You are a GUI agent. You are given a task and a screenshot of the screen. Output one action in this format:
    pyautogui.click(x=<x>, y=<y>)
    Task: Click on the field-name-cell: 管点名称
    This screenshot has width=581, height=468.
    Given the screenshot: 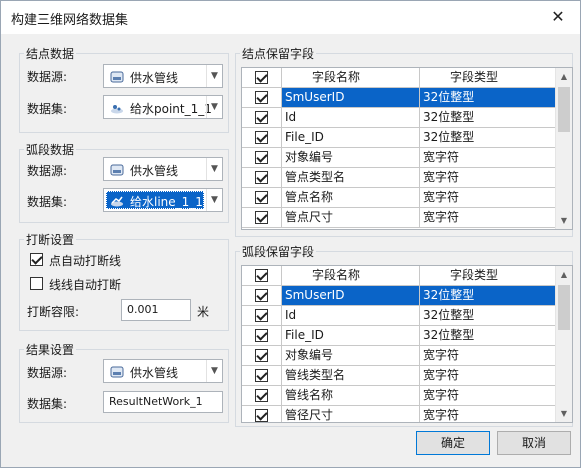 What is the action you would take?
    pyautogui.click(x=351, y=198)
    